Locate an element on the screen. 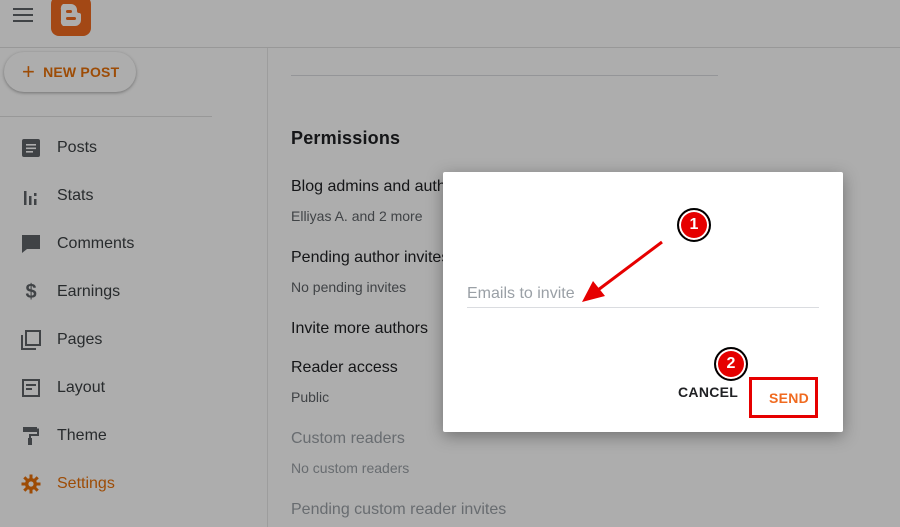 The image size is (900, 527). emails-to-invite-input is located at coordinates (643, 294).